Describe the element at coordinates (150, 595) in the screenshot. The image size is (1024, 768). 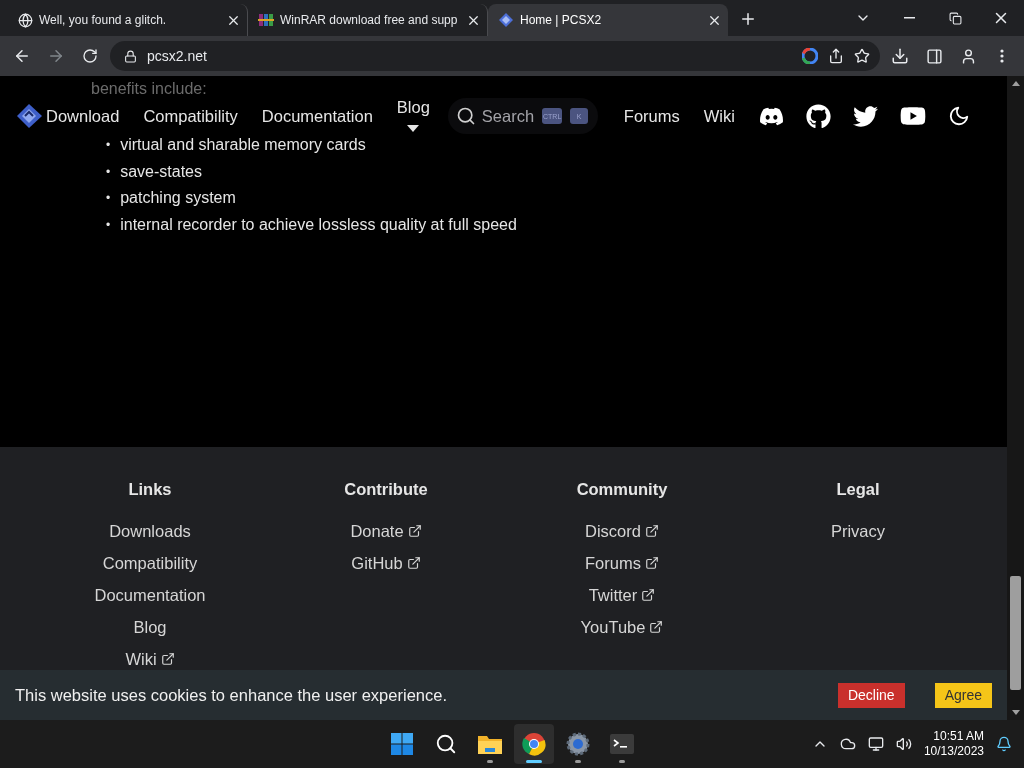
I see `footer-link: Documentation` at that location.